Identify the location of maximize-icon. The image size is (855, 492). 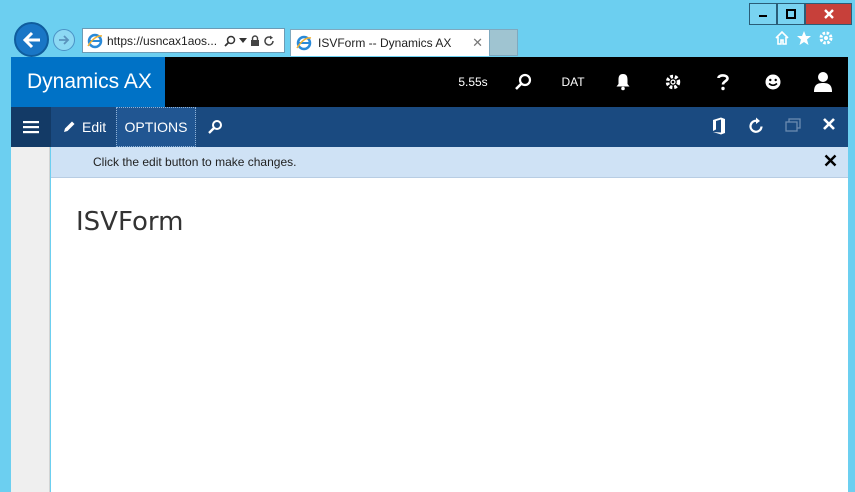
(791, 14).